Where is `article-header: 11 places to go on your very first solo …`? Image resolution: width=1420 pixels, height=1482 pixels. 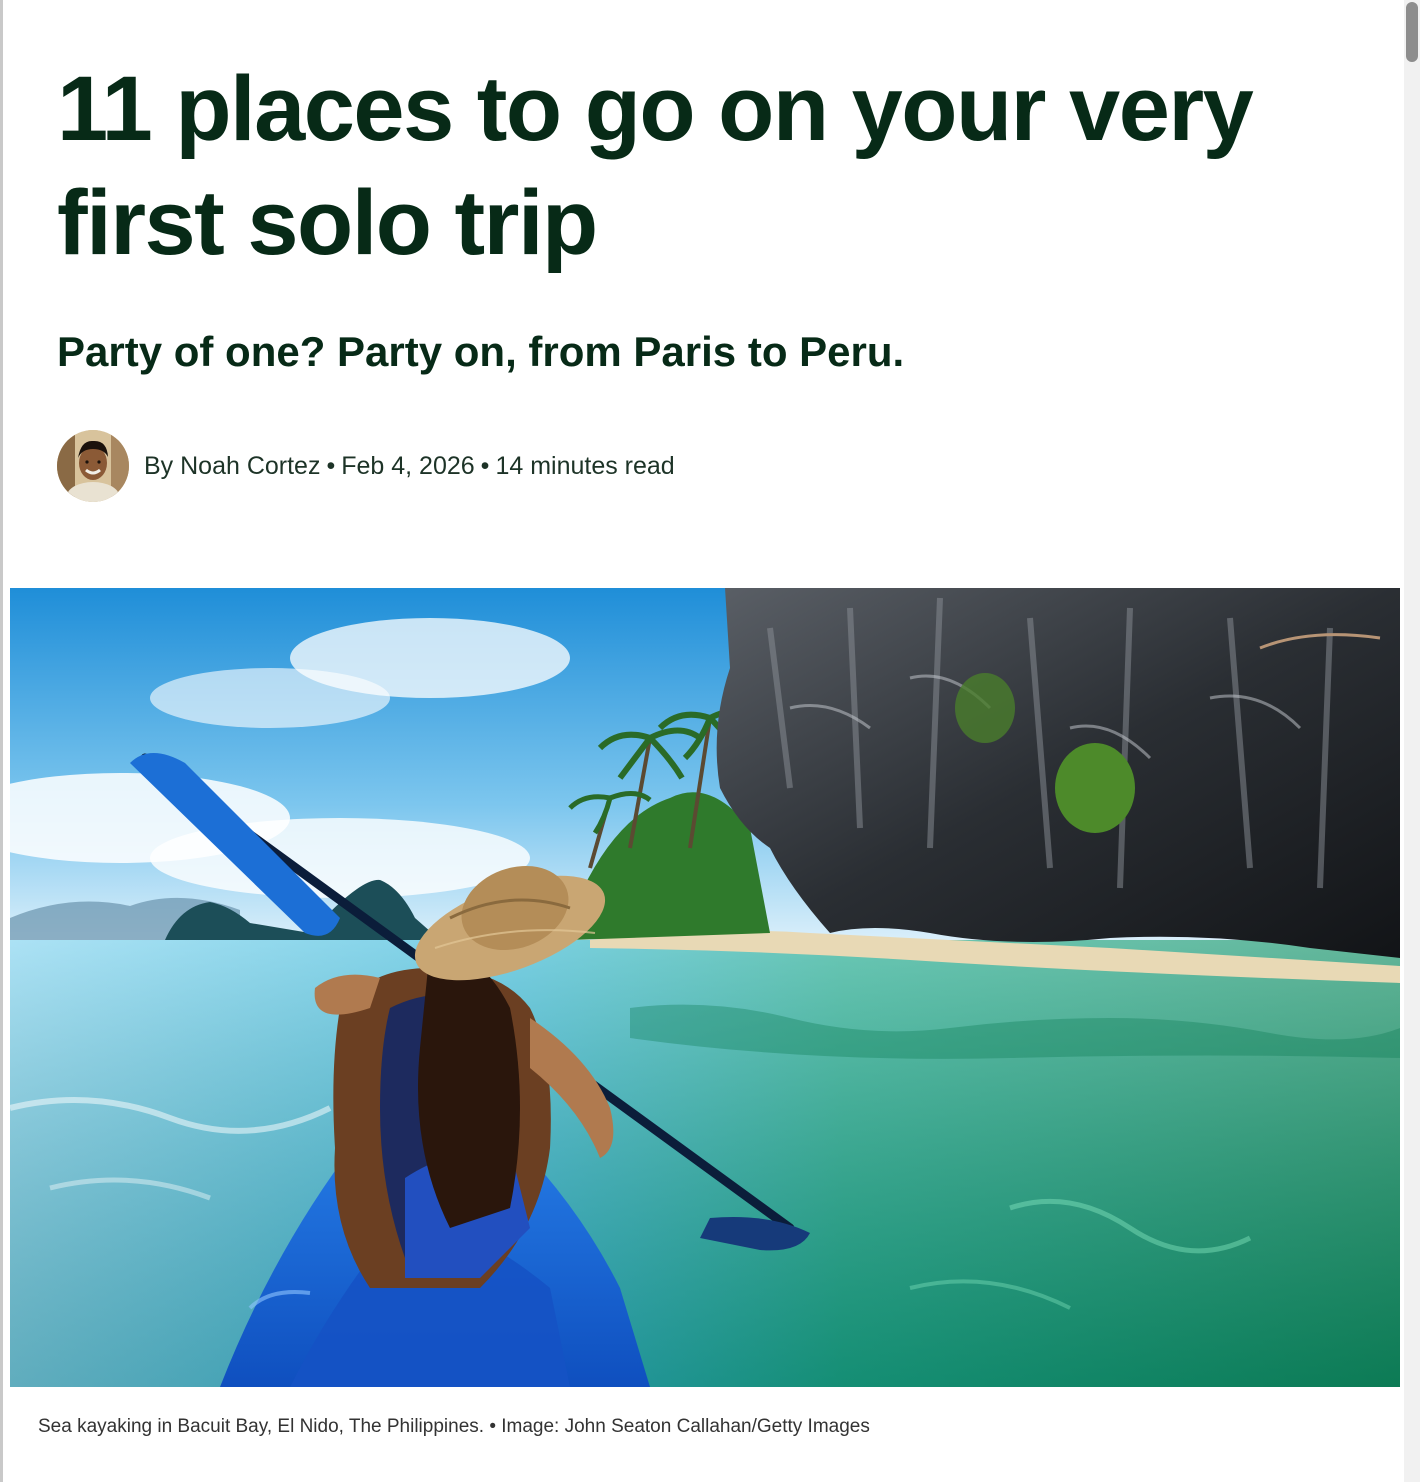 article-header: 11 places to go on your very first solo … is located at coordinates (707, 166).